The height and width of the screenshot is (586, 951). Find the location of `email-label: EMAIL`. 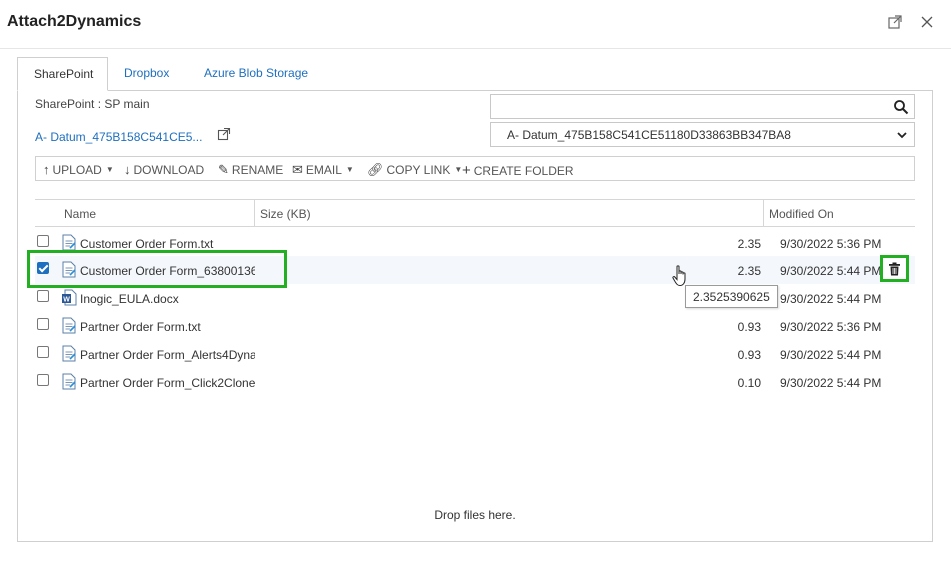

email-label: EMAIL is located at coordinates (323, 170).